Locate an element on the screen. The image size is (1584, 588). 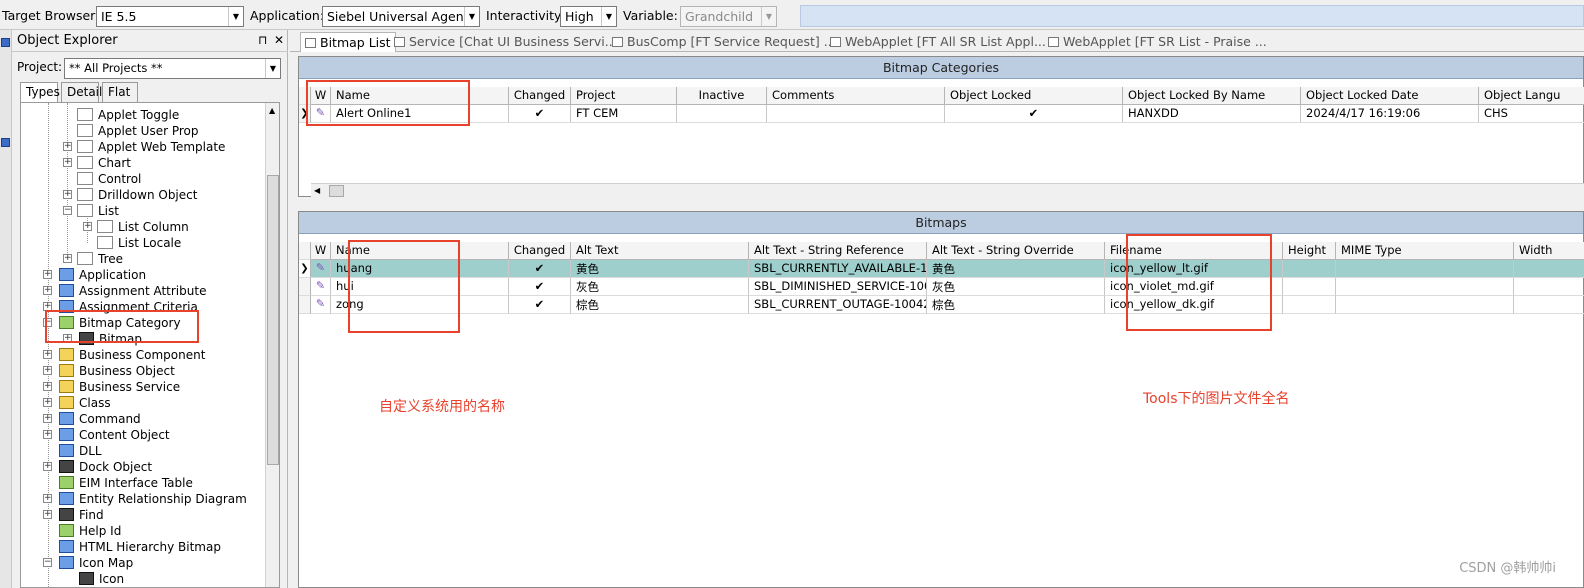
column-header: Width is located at coordinates (1549, 251).